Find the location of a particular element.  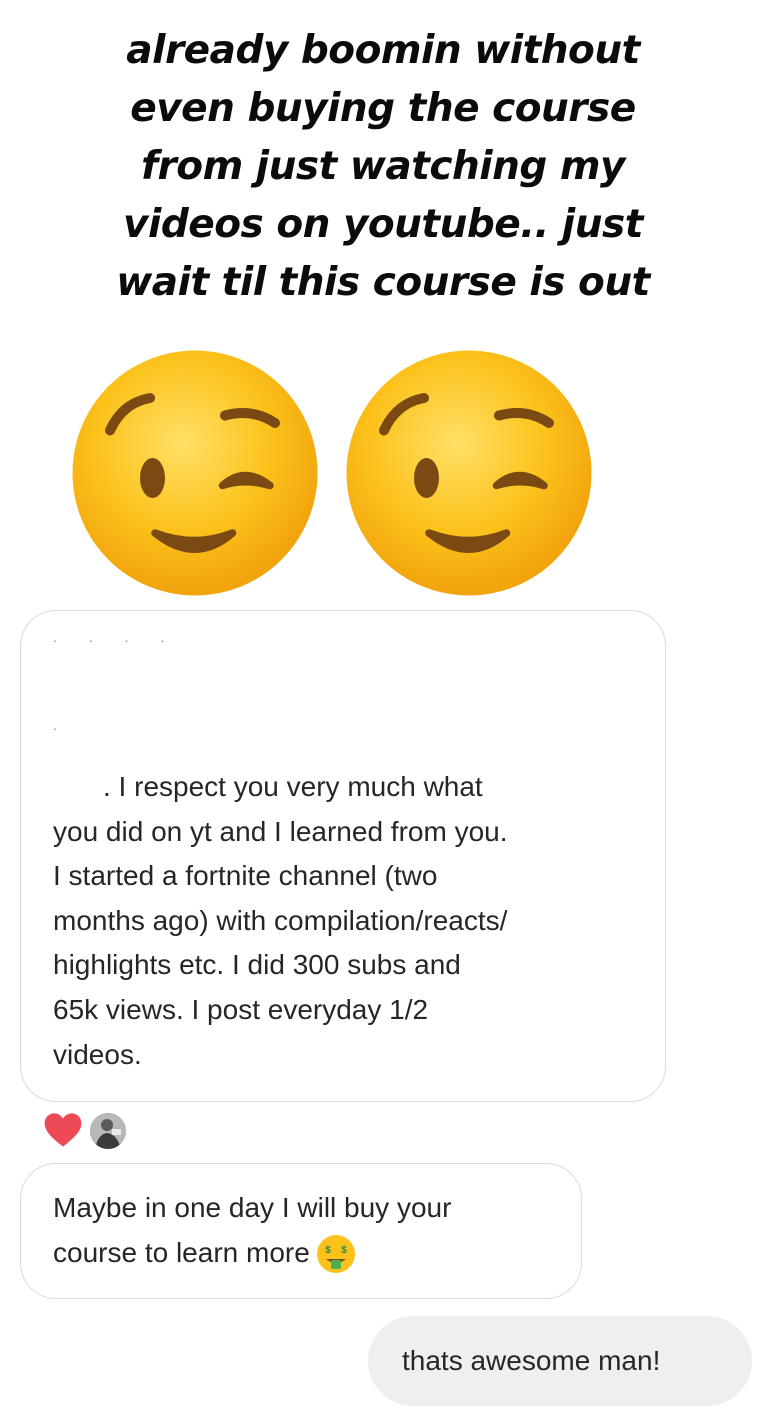

heart-icon is located at coordinates (63, 1130).